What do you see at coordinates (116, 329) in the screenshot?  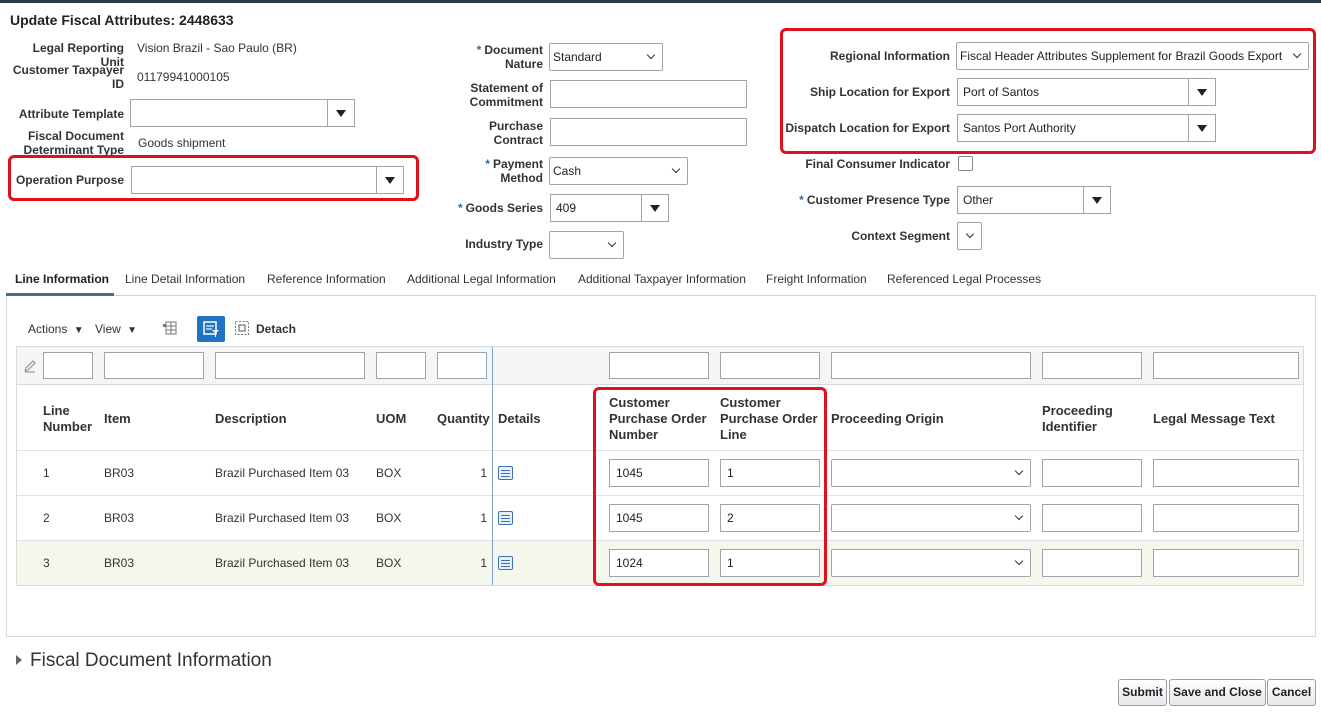 I see `view-menu: View ▼` at bounding box center [116, 329].